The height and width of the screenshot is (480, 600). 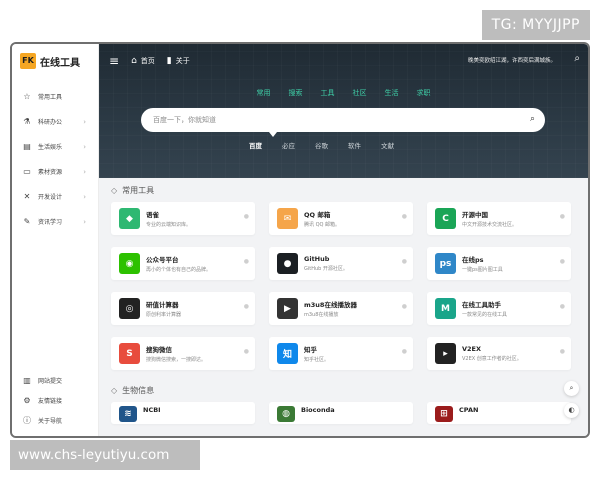 I want to click on tab-community: 社区, so click(x=360, y=93).